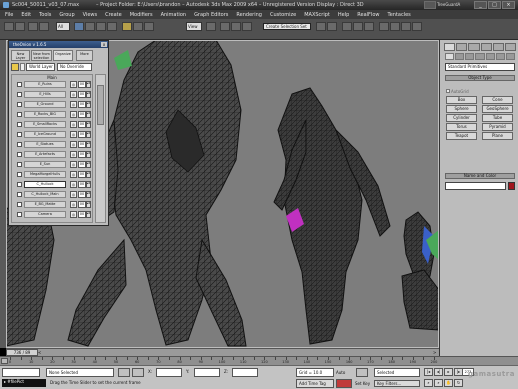 The height and width of the screenshot is (389, 518). Describe the element at coordinates (53, 94) in the screenshot. I see `layer-row: E_Hills ◎ 00 ▴▾` at that location.